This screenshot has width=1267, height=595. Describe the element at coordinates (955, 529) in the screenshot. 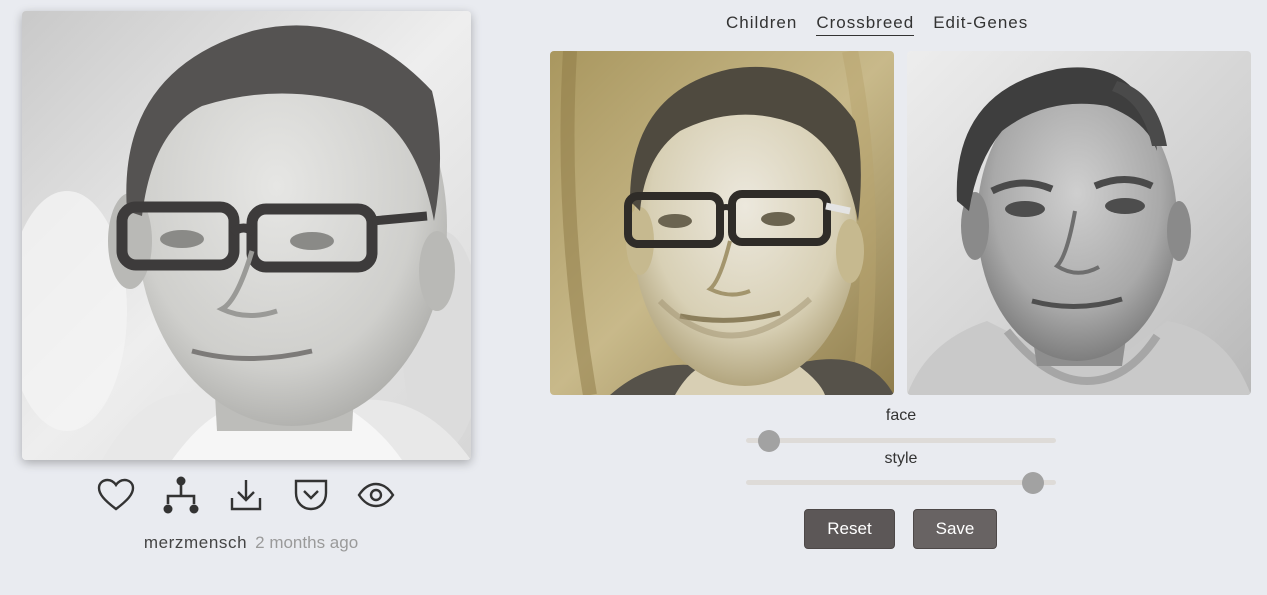

I see `save-button: Save` at that location.